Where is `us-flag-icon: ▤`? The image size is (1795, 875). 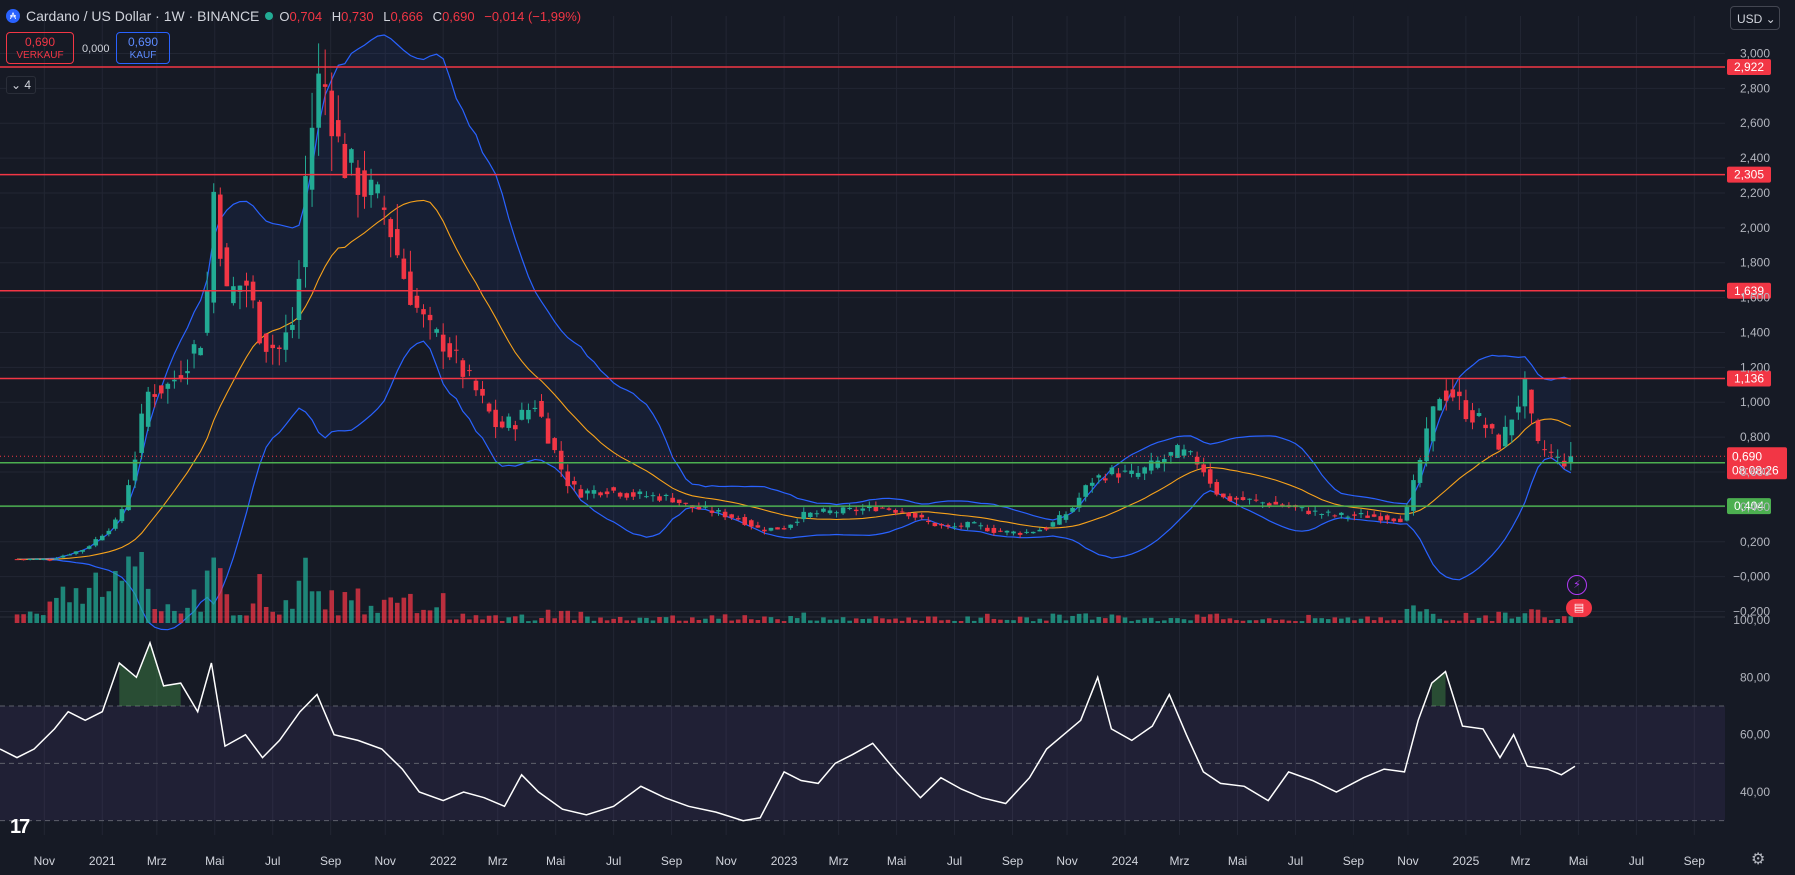
us-flag-icon: ▤ is located at coordinates (1579, 608).